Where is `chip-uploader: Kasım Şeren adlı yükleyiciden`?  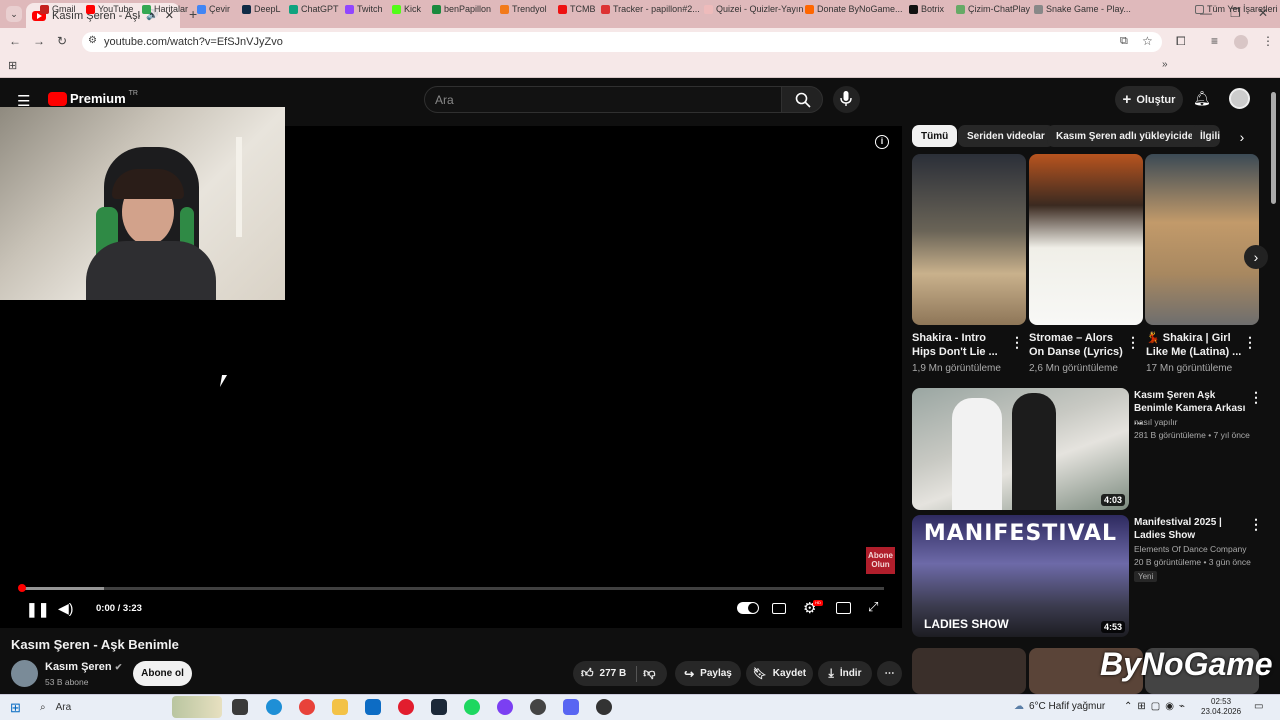 chip-uploader: Kasım Şeren adlı yükleyiciden is located at coordinates (1128, 136).